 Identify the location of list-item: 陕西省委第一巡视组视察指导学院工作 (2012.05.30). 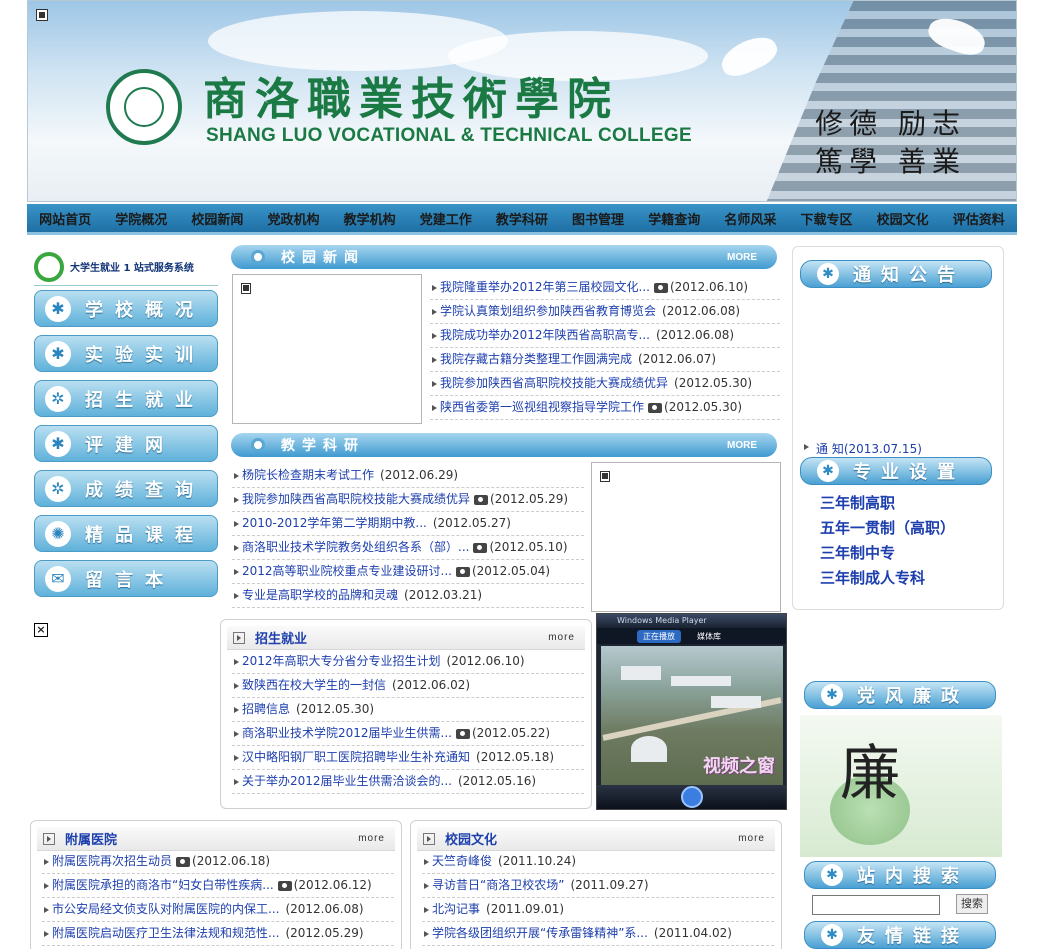
(605, 408).